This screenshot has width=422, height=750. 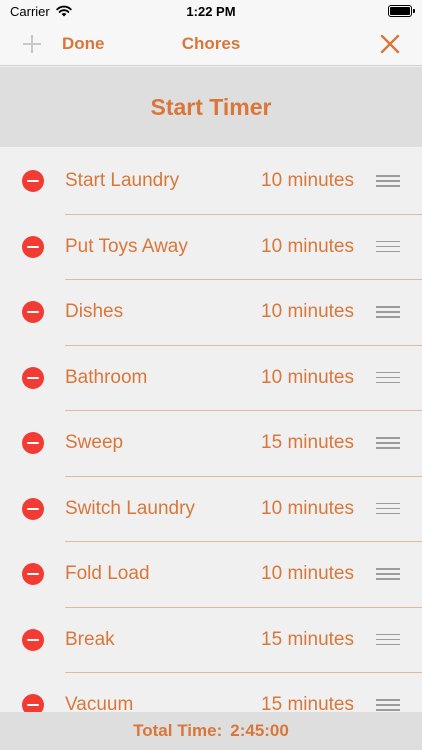 What do you see at coordinates (211, 248) in the screenshot?
I see `table-row: Put Toys Away 10 minutes` at bounding box center [211, 248].